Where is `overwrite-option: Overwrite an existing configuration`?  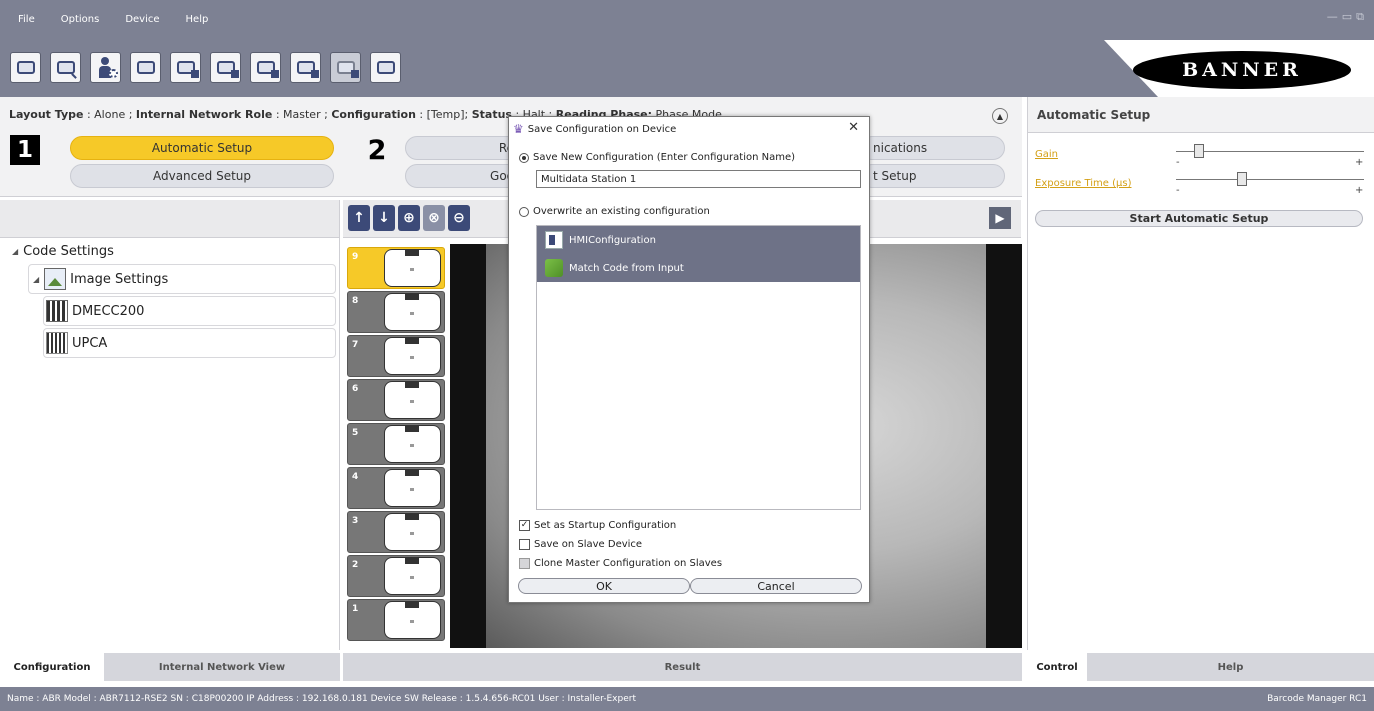
overwrite-option: Overwrite an existing configuration is located at coordinates (614, 211).